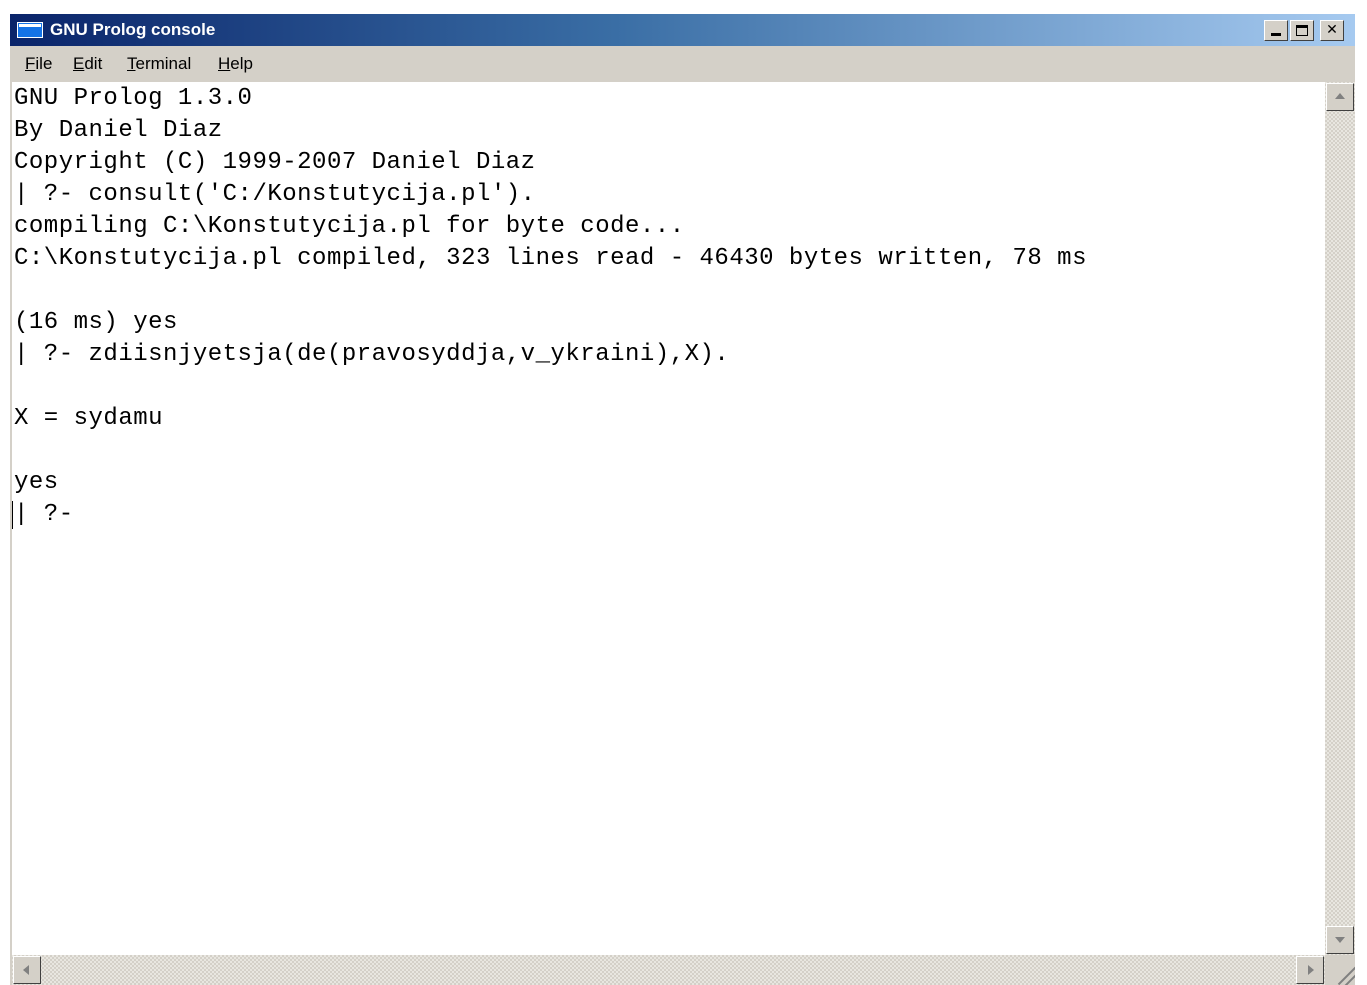 The image size is (1367, 985). Describe the element at coordinates (12, 515) in the screenshot. I see `text-caret` at that location.